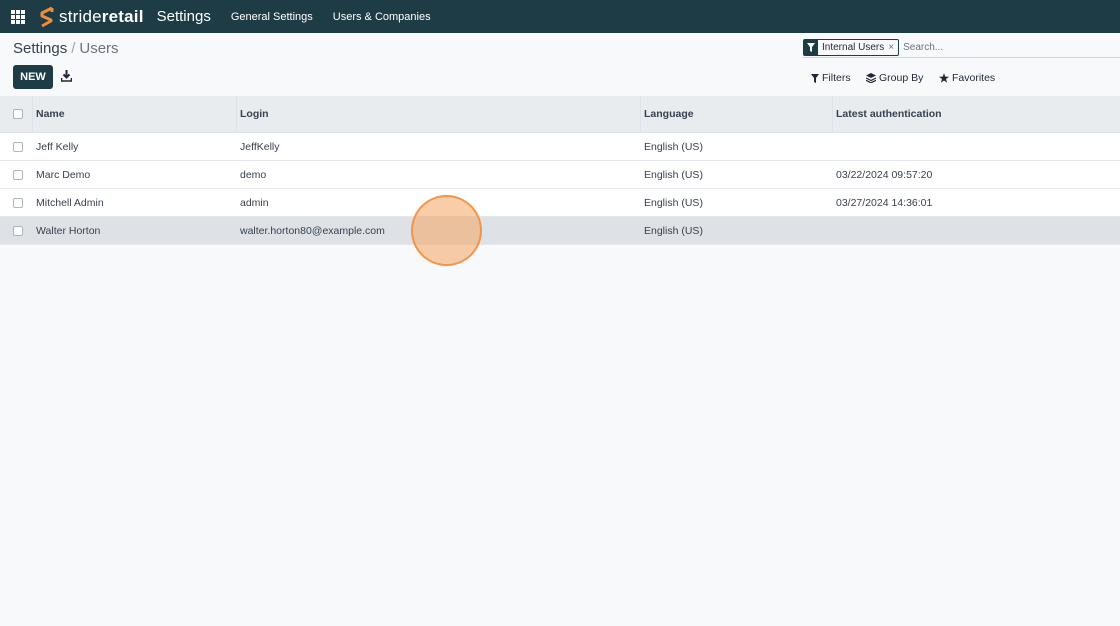 The image size is (1120, 626). What do you see at coordinates (884, 174) in the screenshot?
I see `cell-latest-authentication: 03/22/2024 09:57:20` at bounding box center [884, 174].